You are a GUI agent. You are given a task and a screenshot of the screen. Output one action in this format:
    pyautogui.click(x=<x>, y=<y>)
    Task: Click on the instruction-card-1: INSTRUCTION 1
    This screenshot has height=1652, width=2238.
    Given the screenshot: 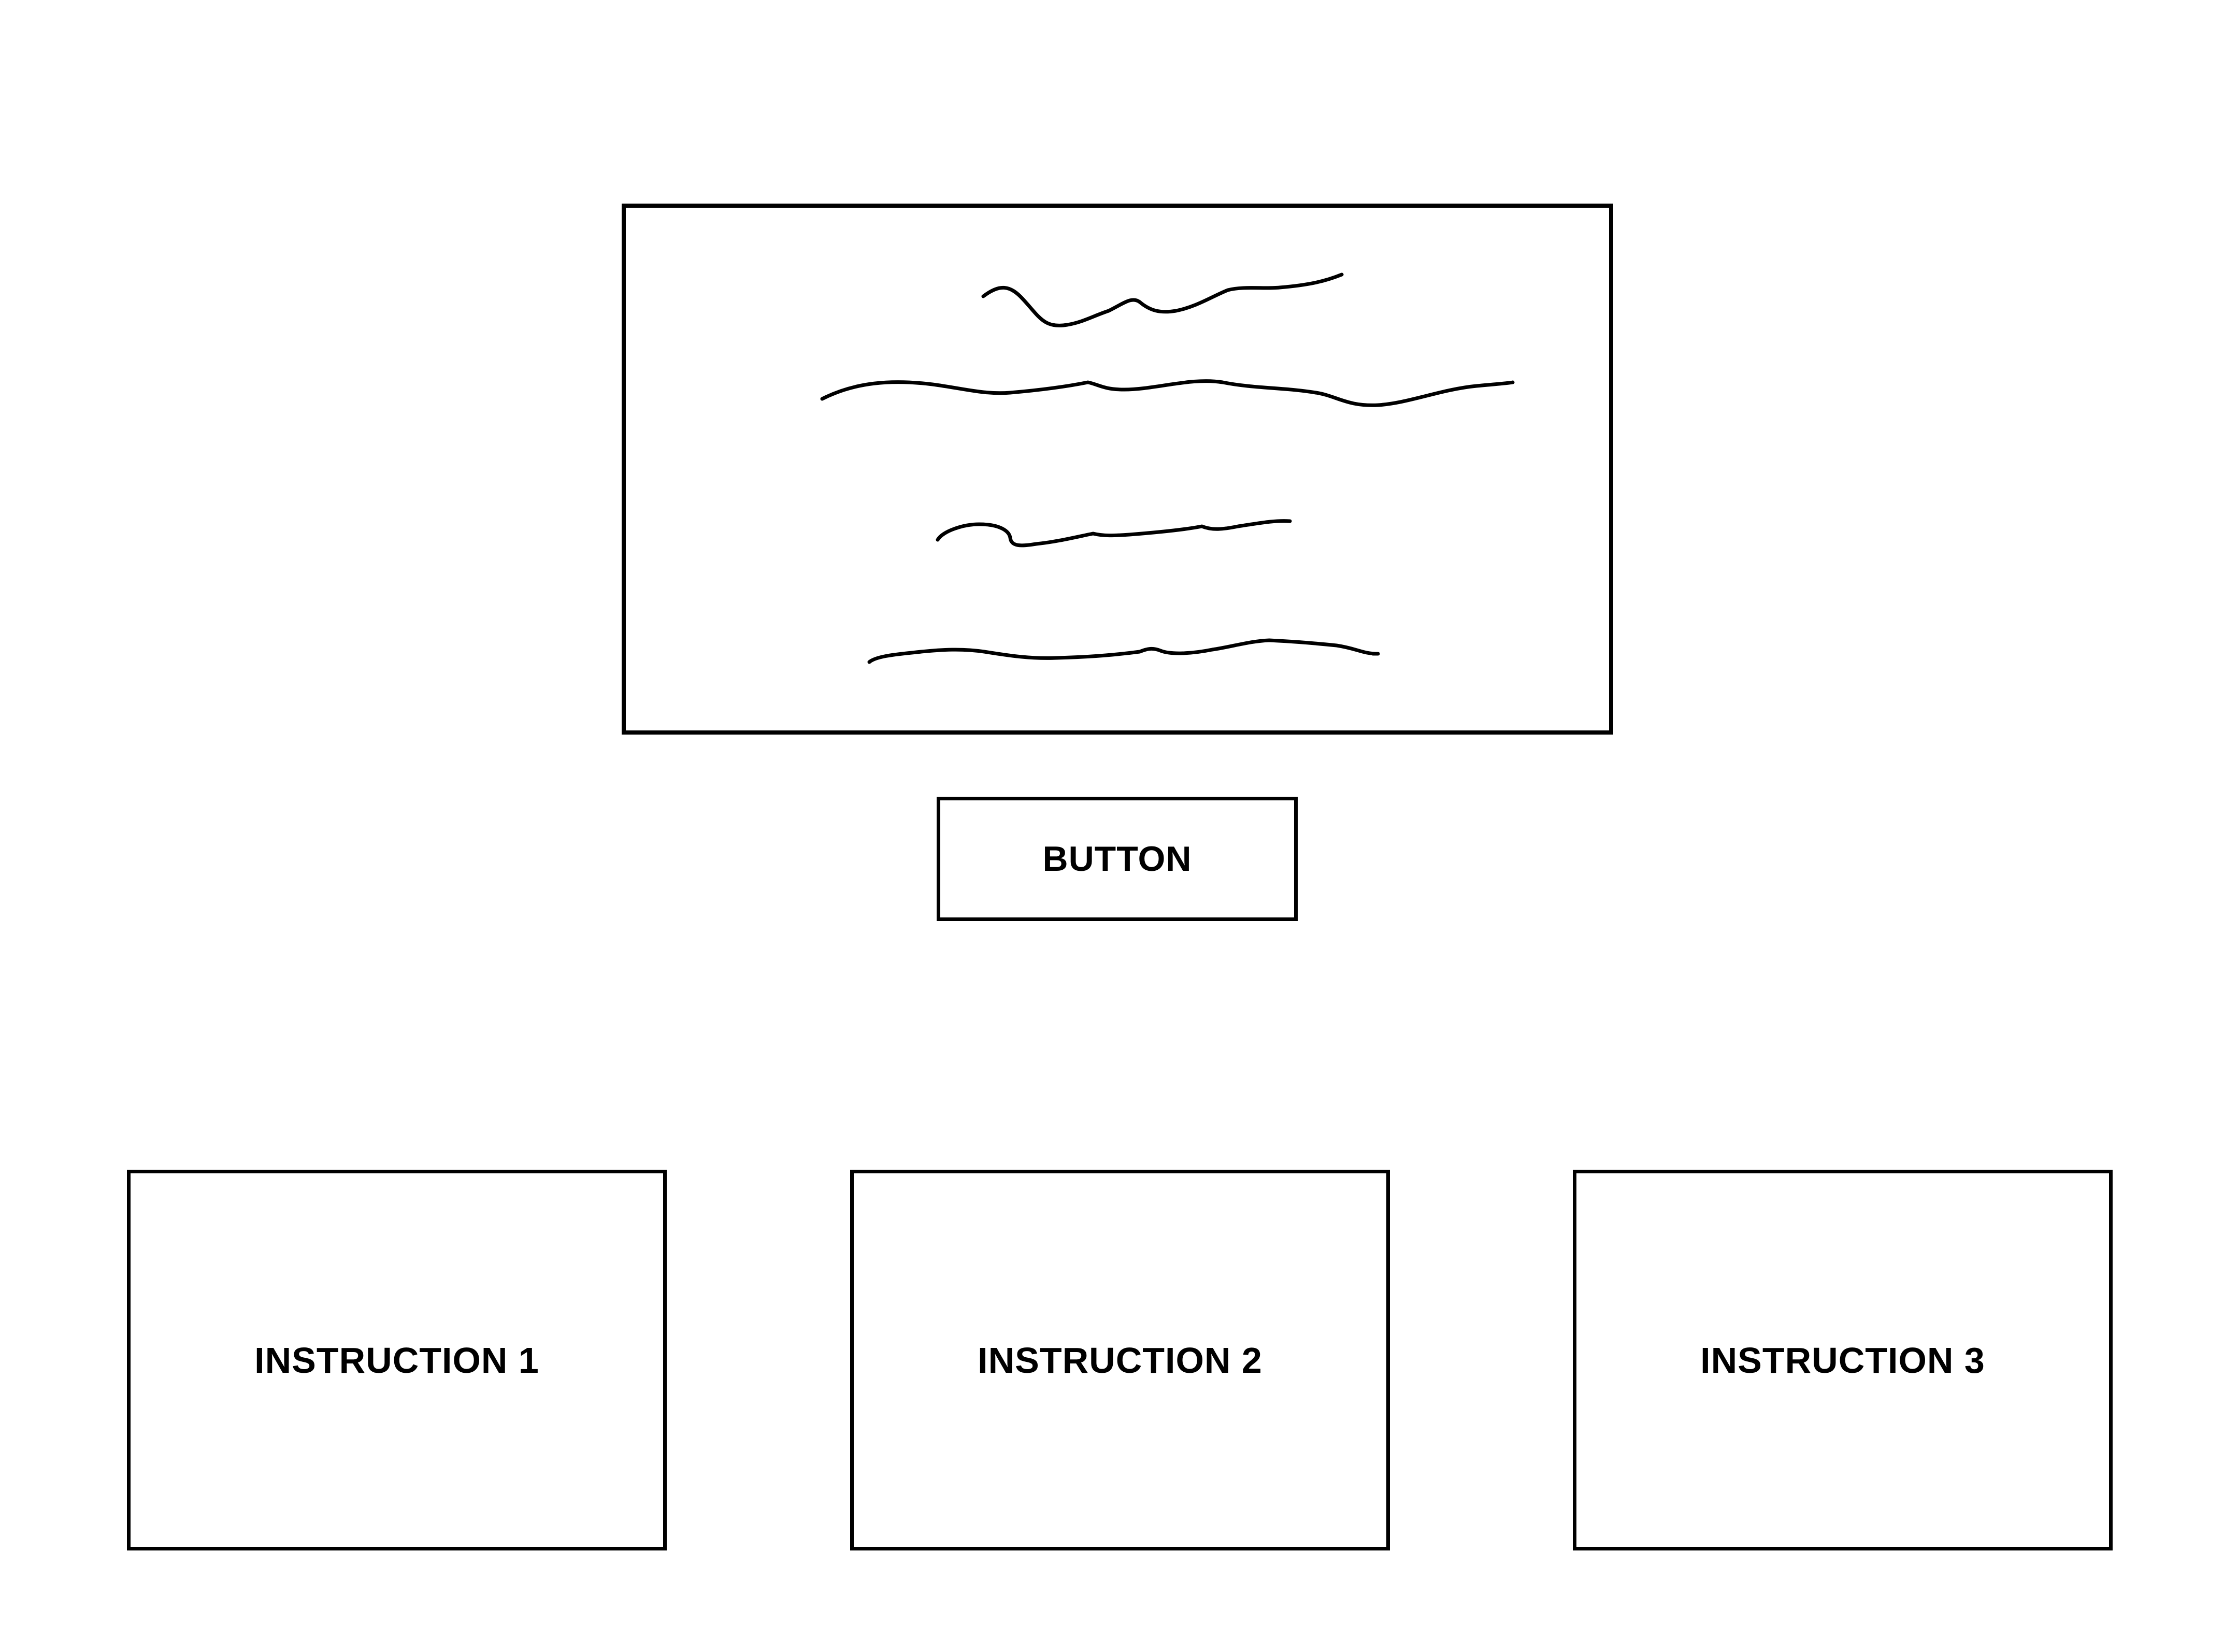 What is the action you would take?
    pyautogui.click(x=397, y=1360)
    